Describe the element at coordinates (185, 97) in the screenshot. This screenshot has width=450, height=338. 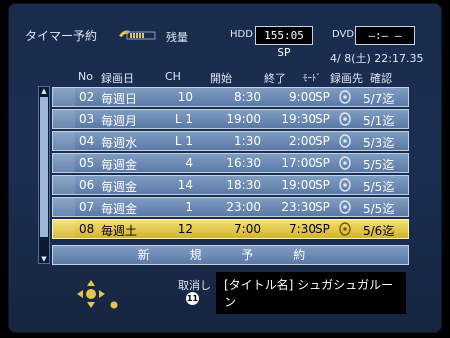
I see `row-channel: 10` at that location.